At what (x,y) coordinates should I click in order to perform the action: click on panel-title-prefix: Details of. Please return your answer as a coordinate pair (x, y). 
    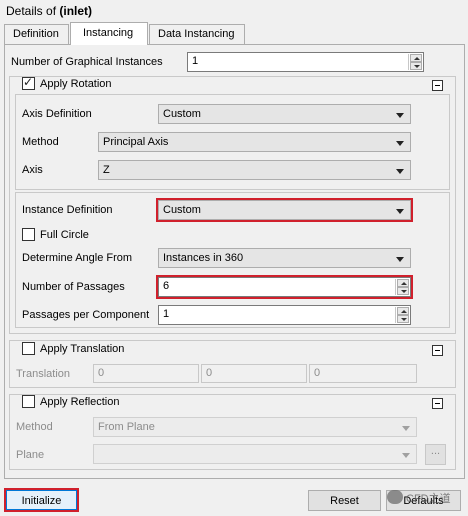
    Looking at the image, I should click on (33, 11).